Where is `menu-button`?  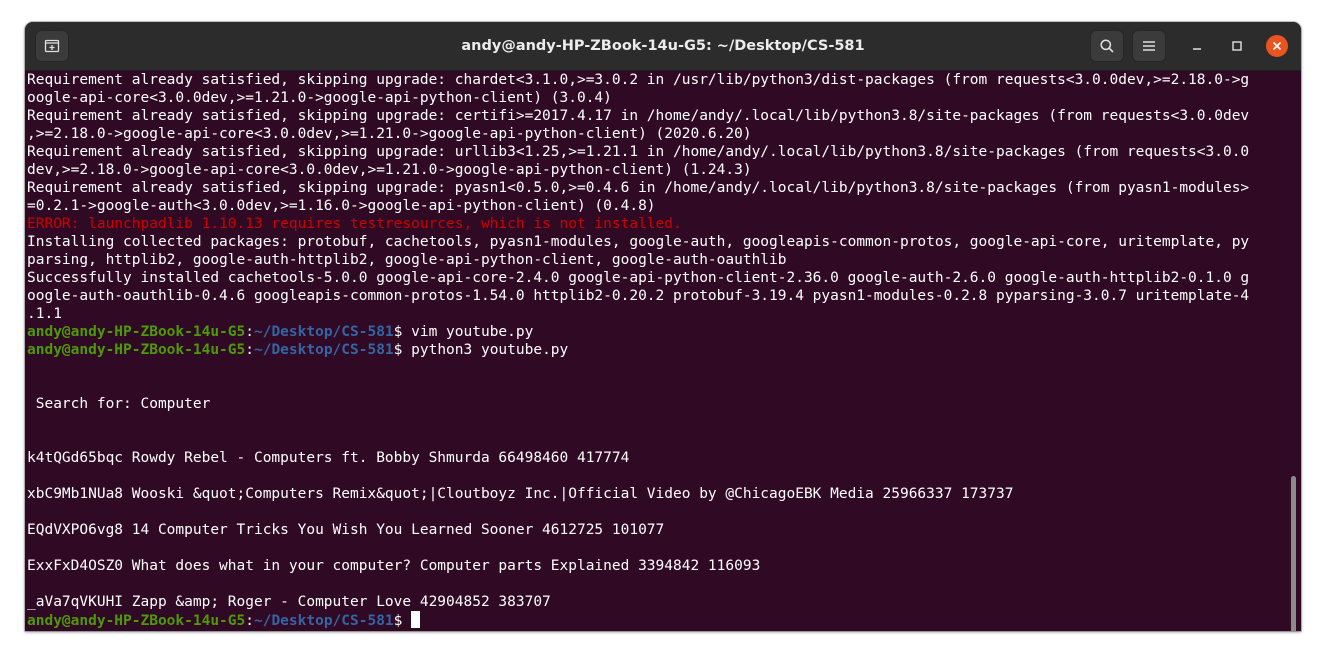 menu-button is located at coordinates (1149, 46).